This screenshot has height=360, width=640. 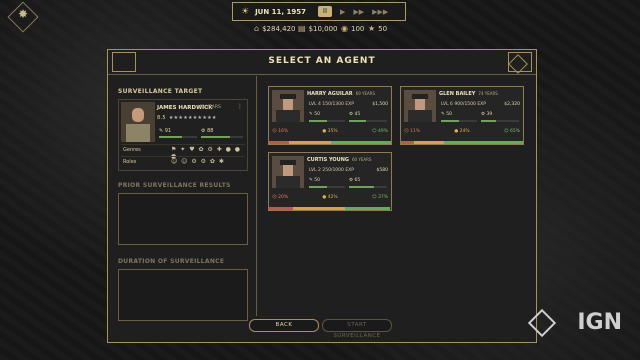 What do you see at coordinates (283, 131) in the screenshot?
I see `fail-odds-value: 16%` at bounding box center [283, 131].